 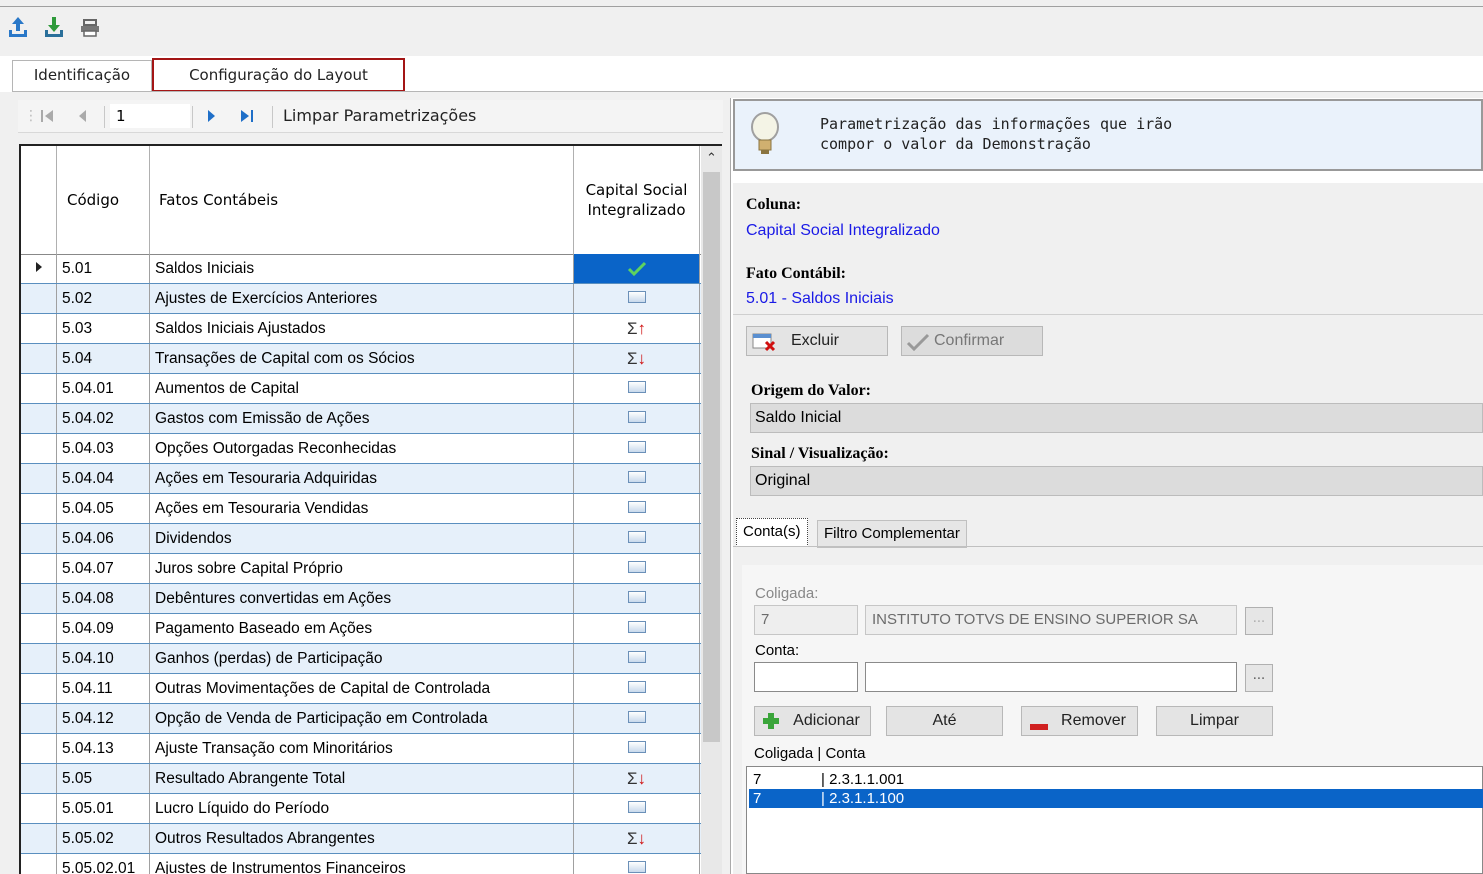 What do you see at coordinates (711, 457) in the screenshot?
I see `grid-scroll-thumb` at bounding box center [711, 457].